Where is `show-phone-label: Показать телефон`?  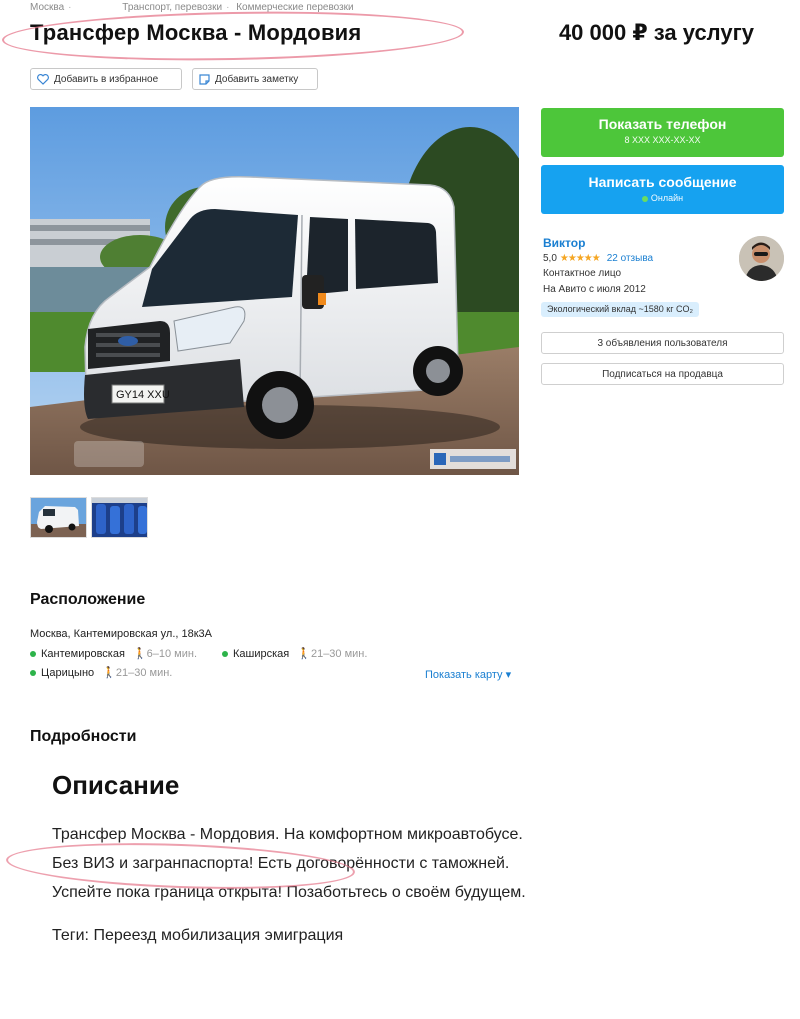
show-phone-label: Показать телефон is located at coordinates (662, 124).